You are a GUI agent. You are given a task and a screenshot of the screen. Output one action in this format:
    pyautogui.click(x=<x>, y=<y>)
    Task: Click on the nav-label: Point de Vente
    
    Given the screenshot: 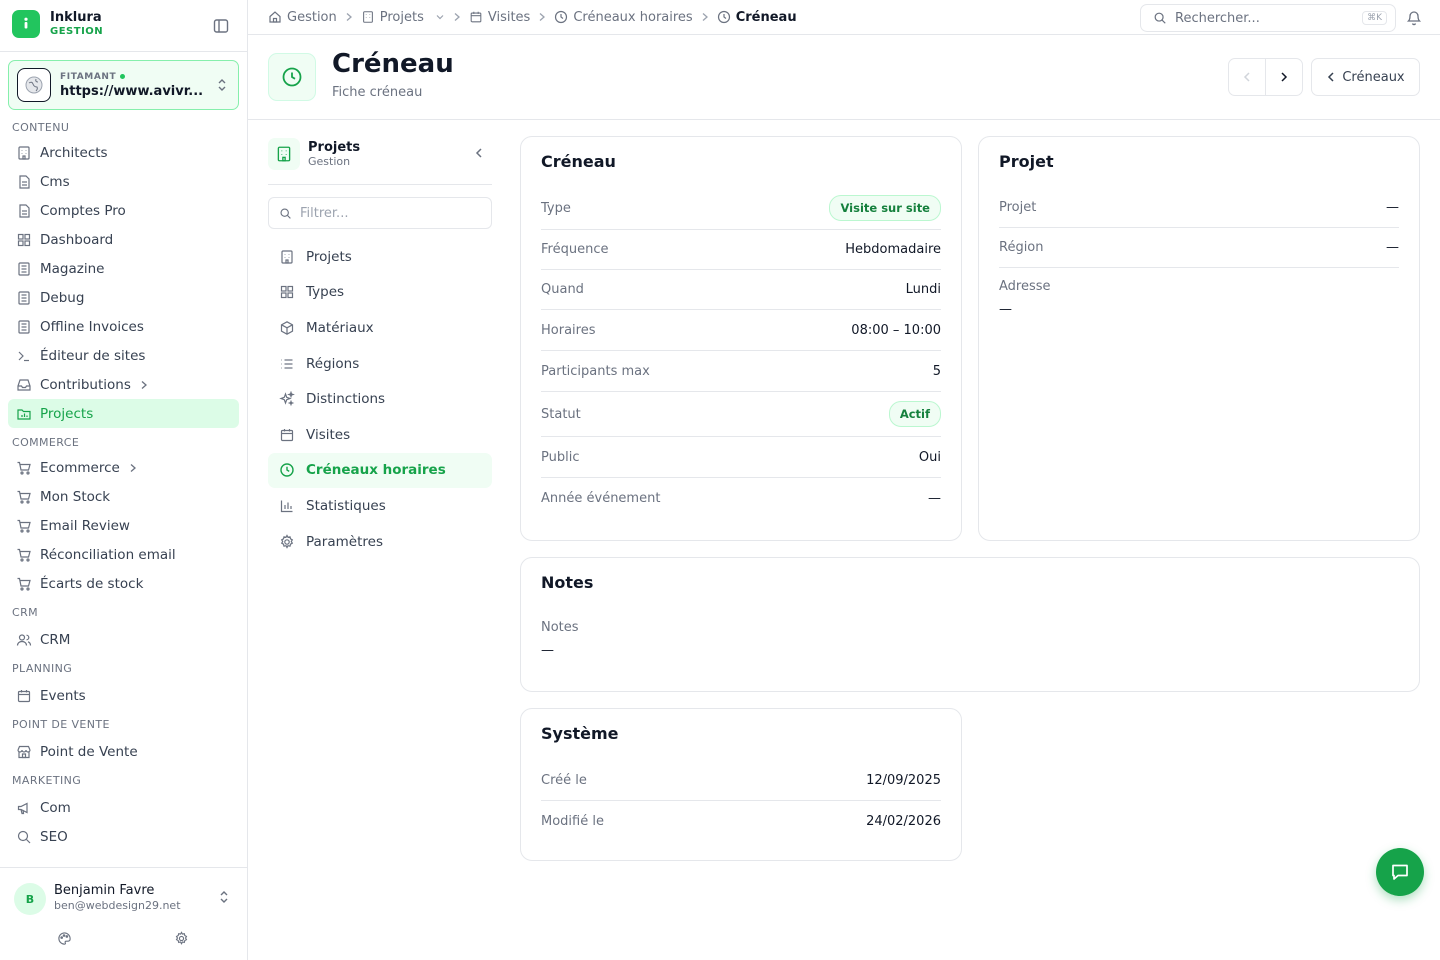 What is the action you would take?
    pyautogui.click(x=89, y=751)
    